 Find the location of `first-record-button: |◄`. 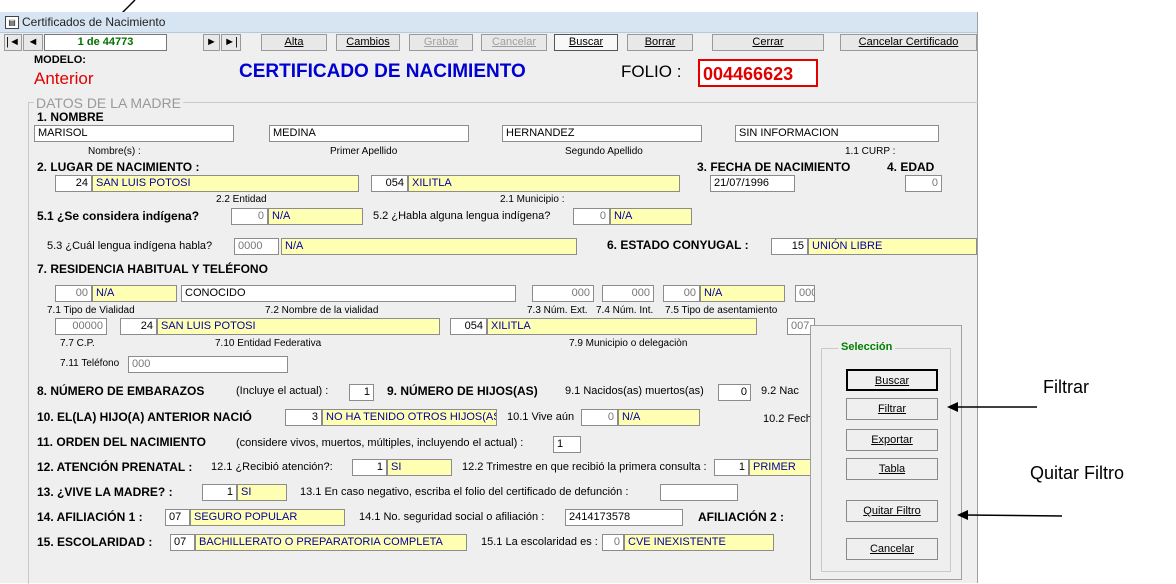

first-record-button: |◄ is located at coordinates (13, 42).